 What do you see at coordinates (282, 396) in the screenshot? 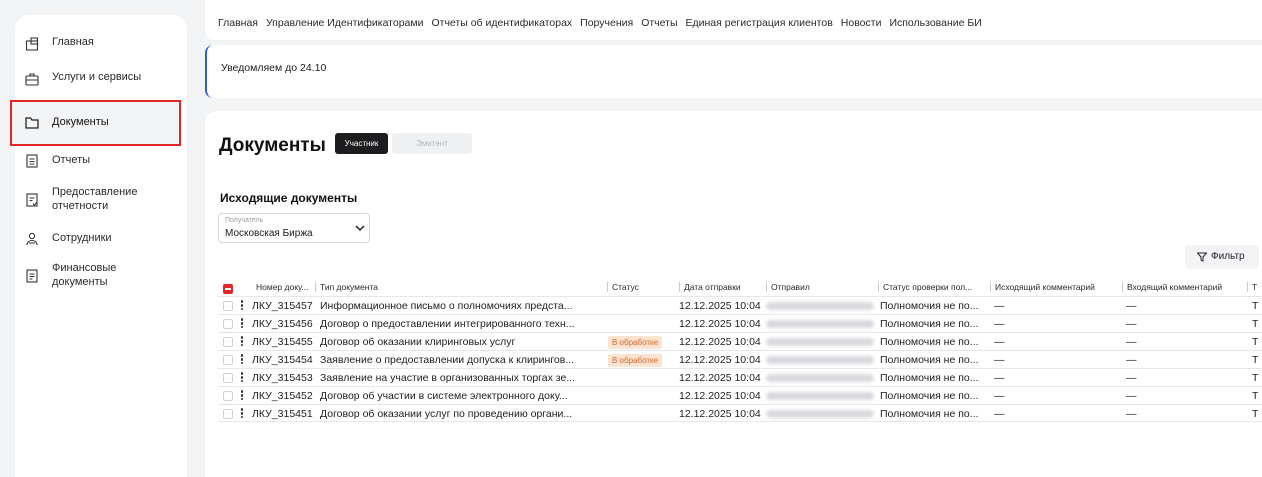
I see `cell-number: ЛКУ_315452` at bounding box center [282, 396].